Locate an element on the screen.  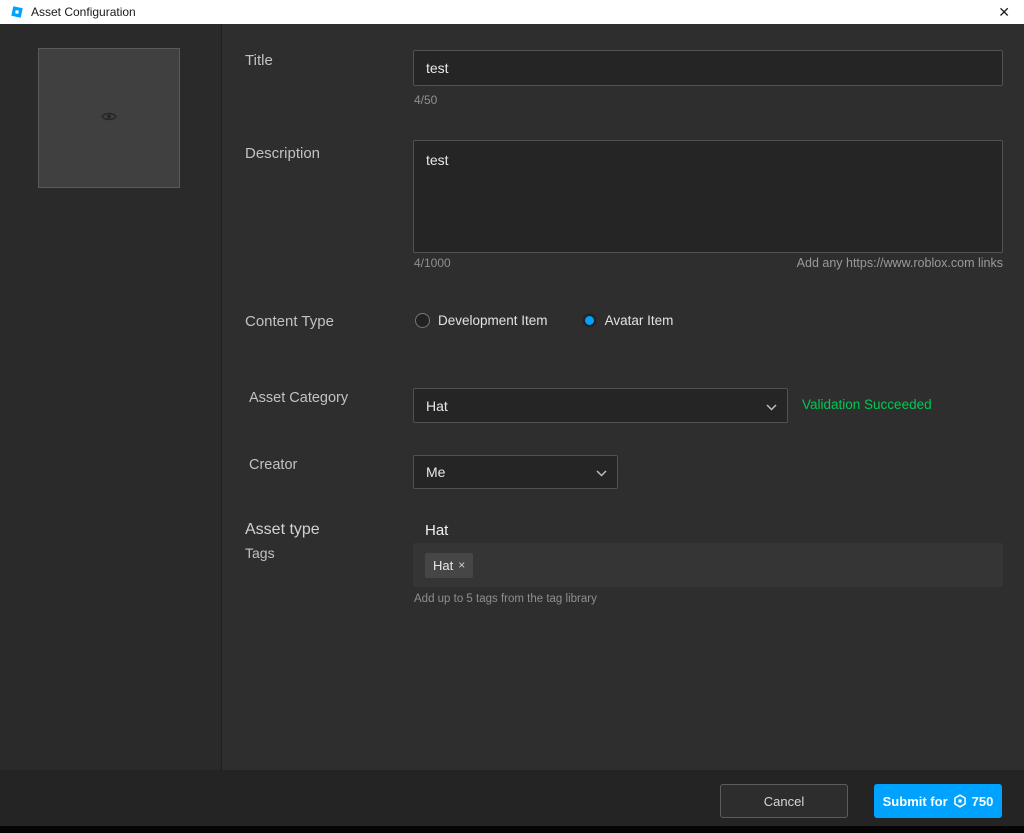
remove-tag-icon: × is located at coordinates (461, 565).